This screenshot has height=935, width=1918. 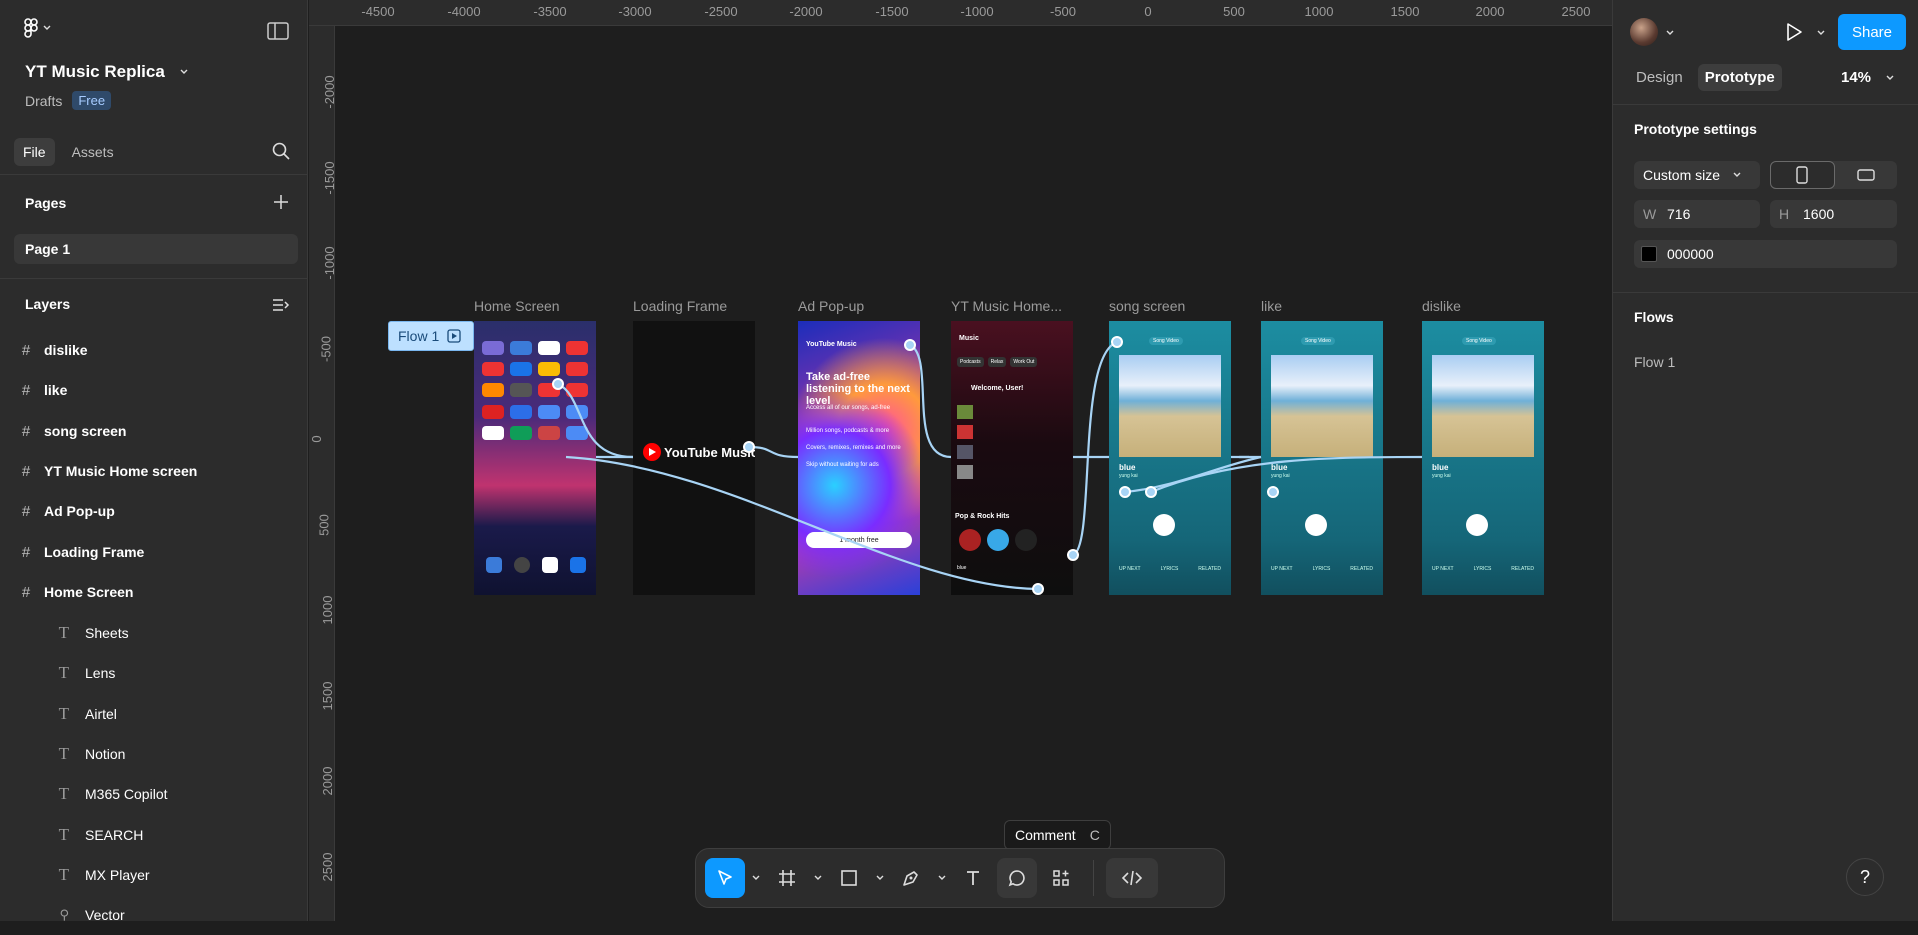 What do you see at coordinates (1132, 878) in the screenshot?
I see `dev-mode-toggle` at bounding box center [1132, 878].